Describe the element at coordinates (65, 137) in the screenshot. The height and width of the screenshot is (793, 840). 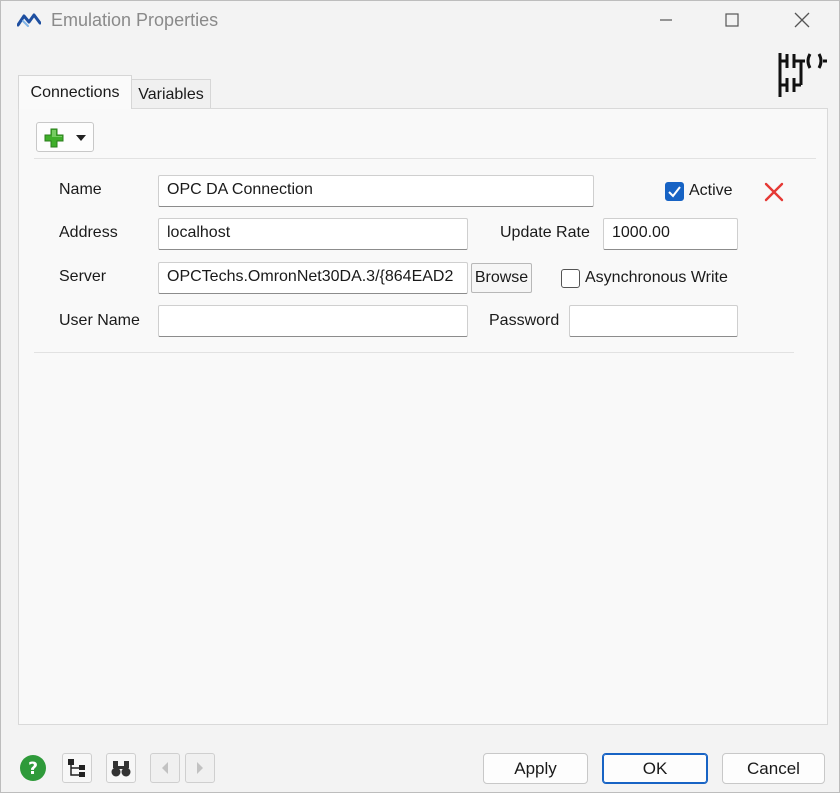
I see `add-connection-button` at that location.